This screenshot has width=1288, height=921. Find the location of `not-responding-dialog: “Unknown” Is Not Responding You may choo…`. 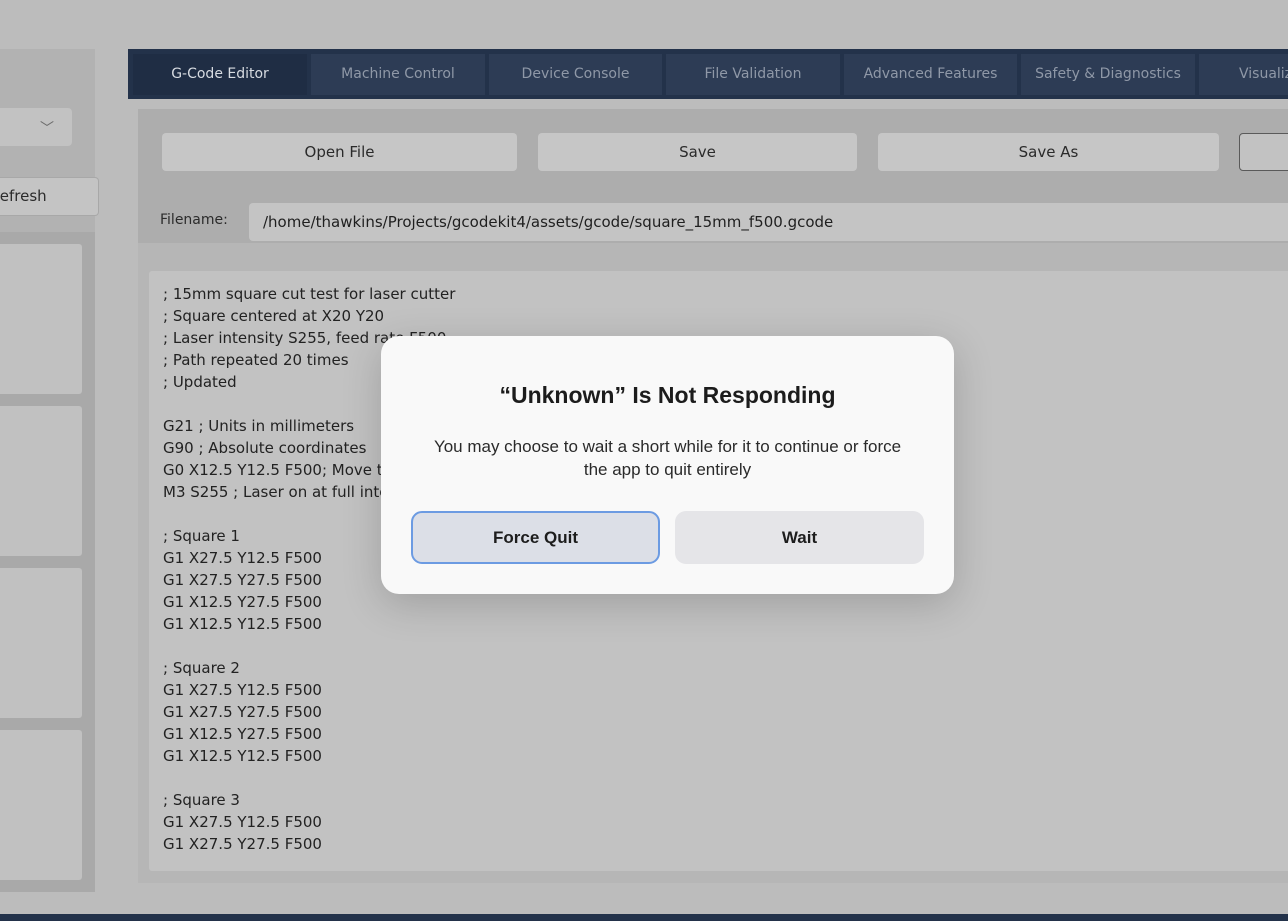

not-responding-dialog: “Unknown” Is Not Responding You may choo… is located at coordinates (667, 465).